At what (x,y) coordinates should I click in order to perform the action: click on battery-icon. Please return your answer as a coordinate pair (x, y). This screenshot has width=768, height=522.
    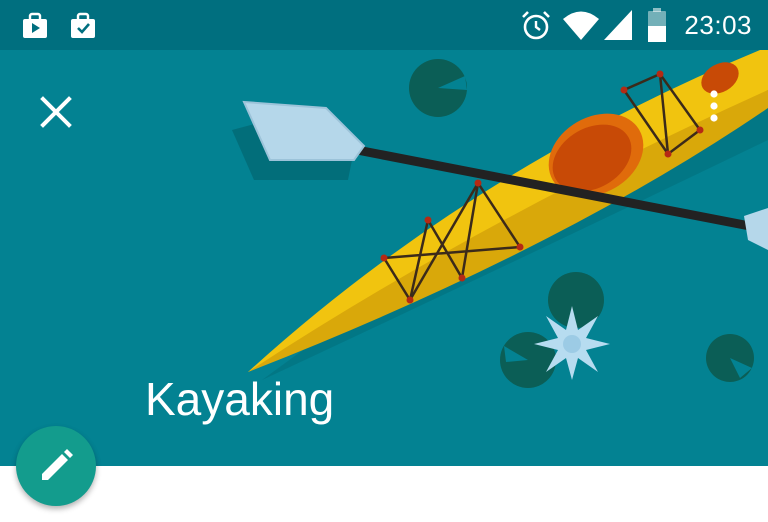
    Looking at the image, I should click on (657, 25).